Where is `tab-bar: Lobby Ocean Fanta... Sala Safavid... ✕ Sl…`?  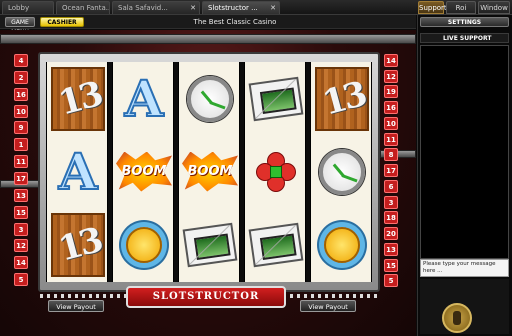
tab-bar: Lobby Ocean Fanta... Sala Safavid... ✕ Sl… is located at coordinates (256, 7).